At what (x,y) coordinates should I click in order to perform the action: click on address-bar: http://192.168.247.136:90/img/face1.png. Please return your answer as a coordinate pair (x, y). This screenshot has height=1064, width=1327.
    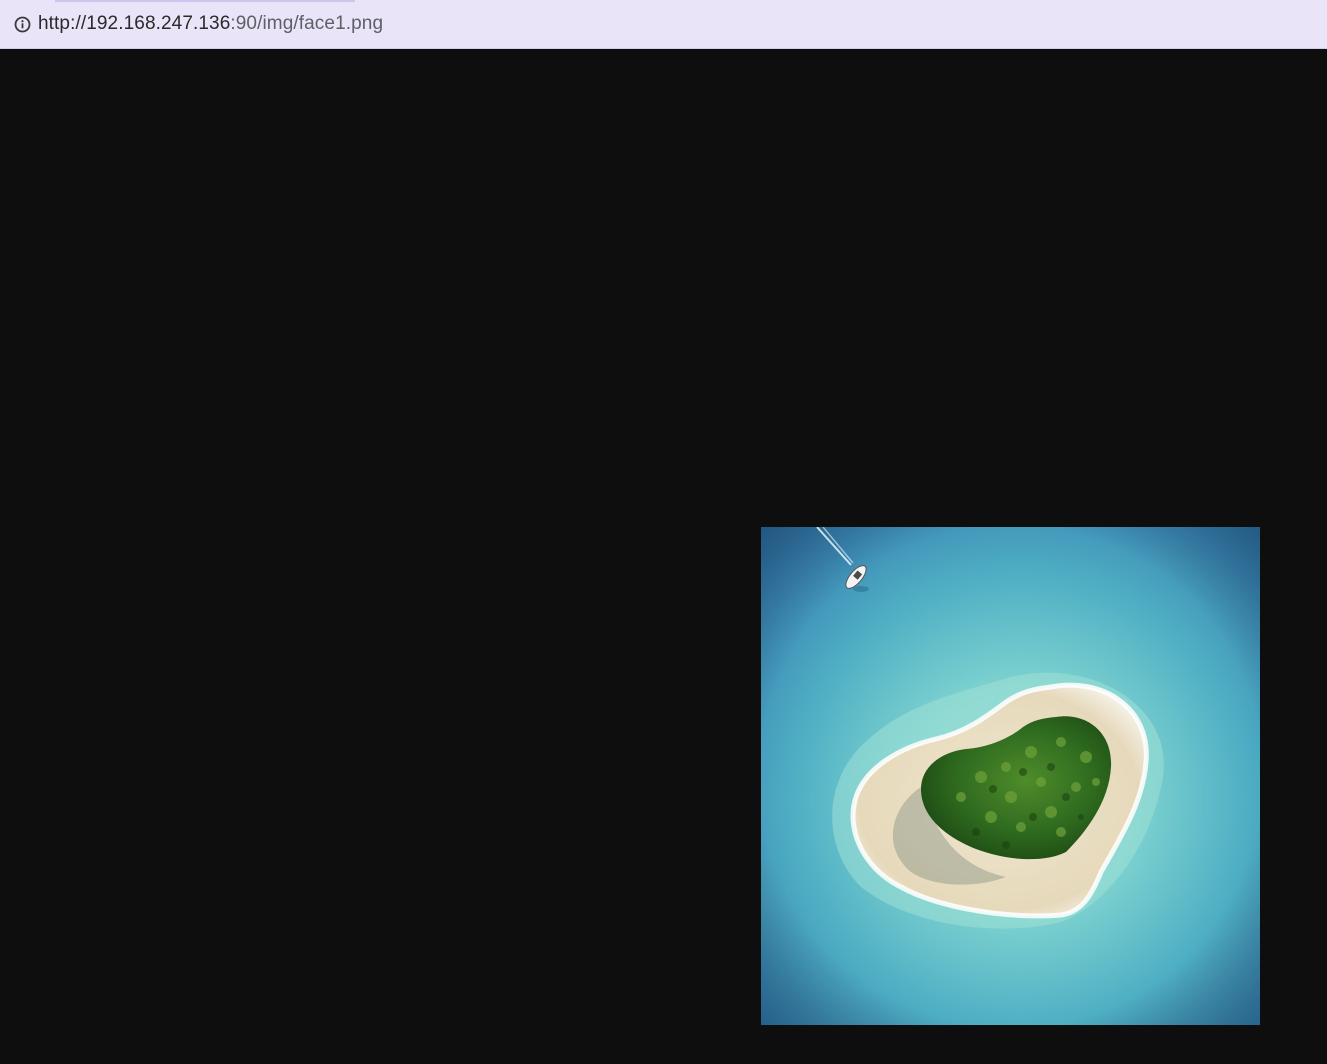
    Looking at the image, I should click on (663, 24).